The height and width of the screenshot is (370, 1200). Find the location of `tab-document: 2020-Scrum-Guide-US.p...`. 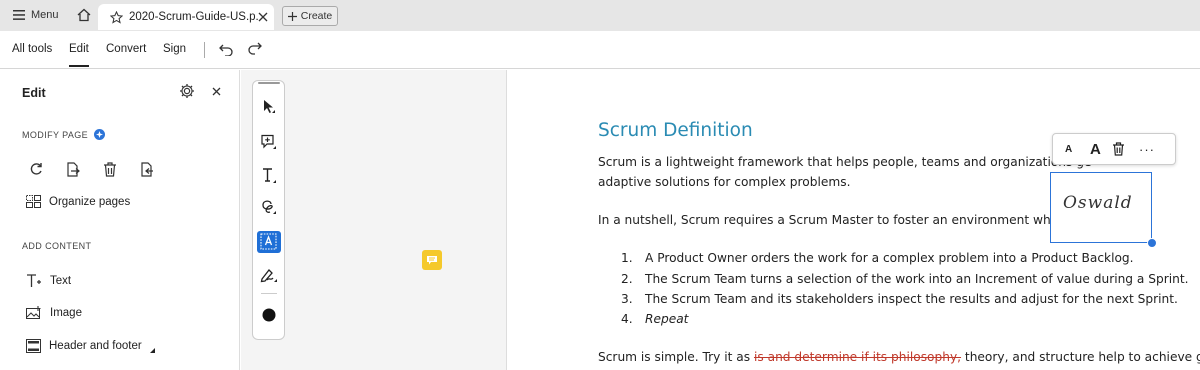

tab-document: 2020-Scrum-Guide-US.p... is located at coordinates (186, 17).